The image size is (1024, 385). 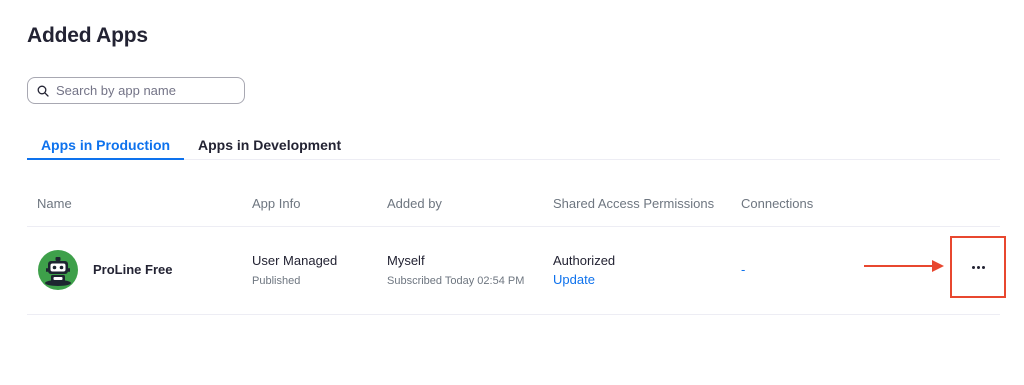 I want to click on connections-value: -, so click(x=743, y=269).